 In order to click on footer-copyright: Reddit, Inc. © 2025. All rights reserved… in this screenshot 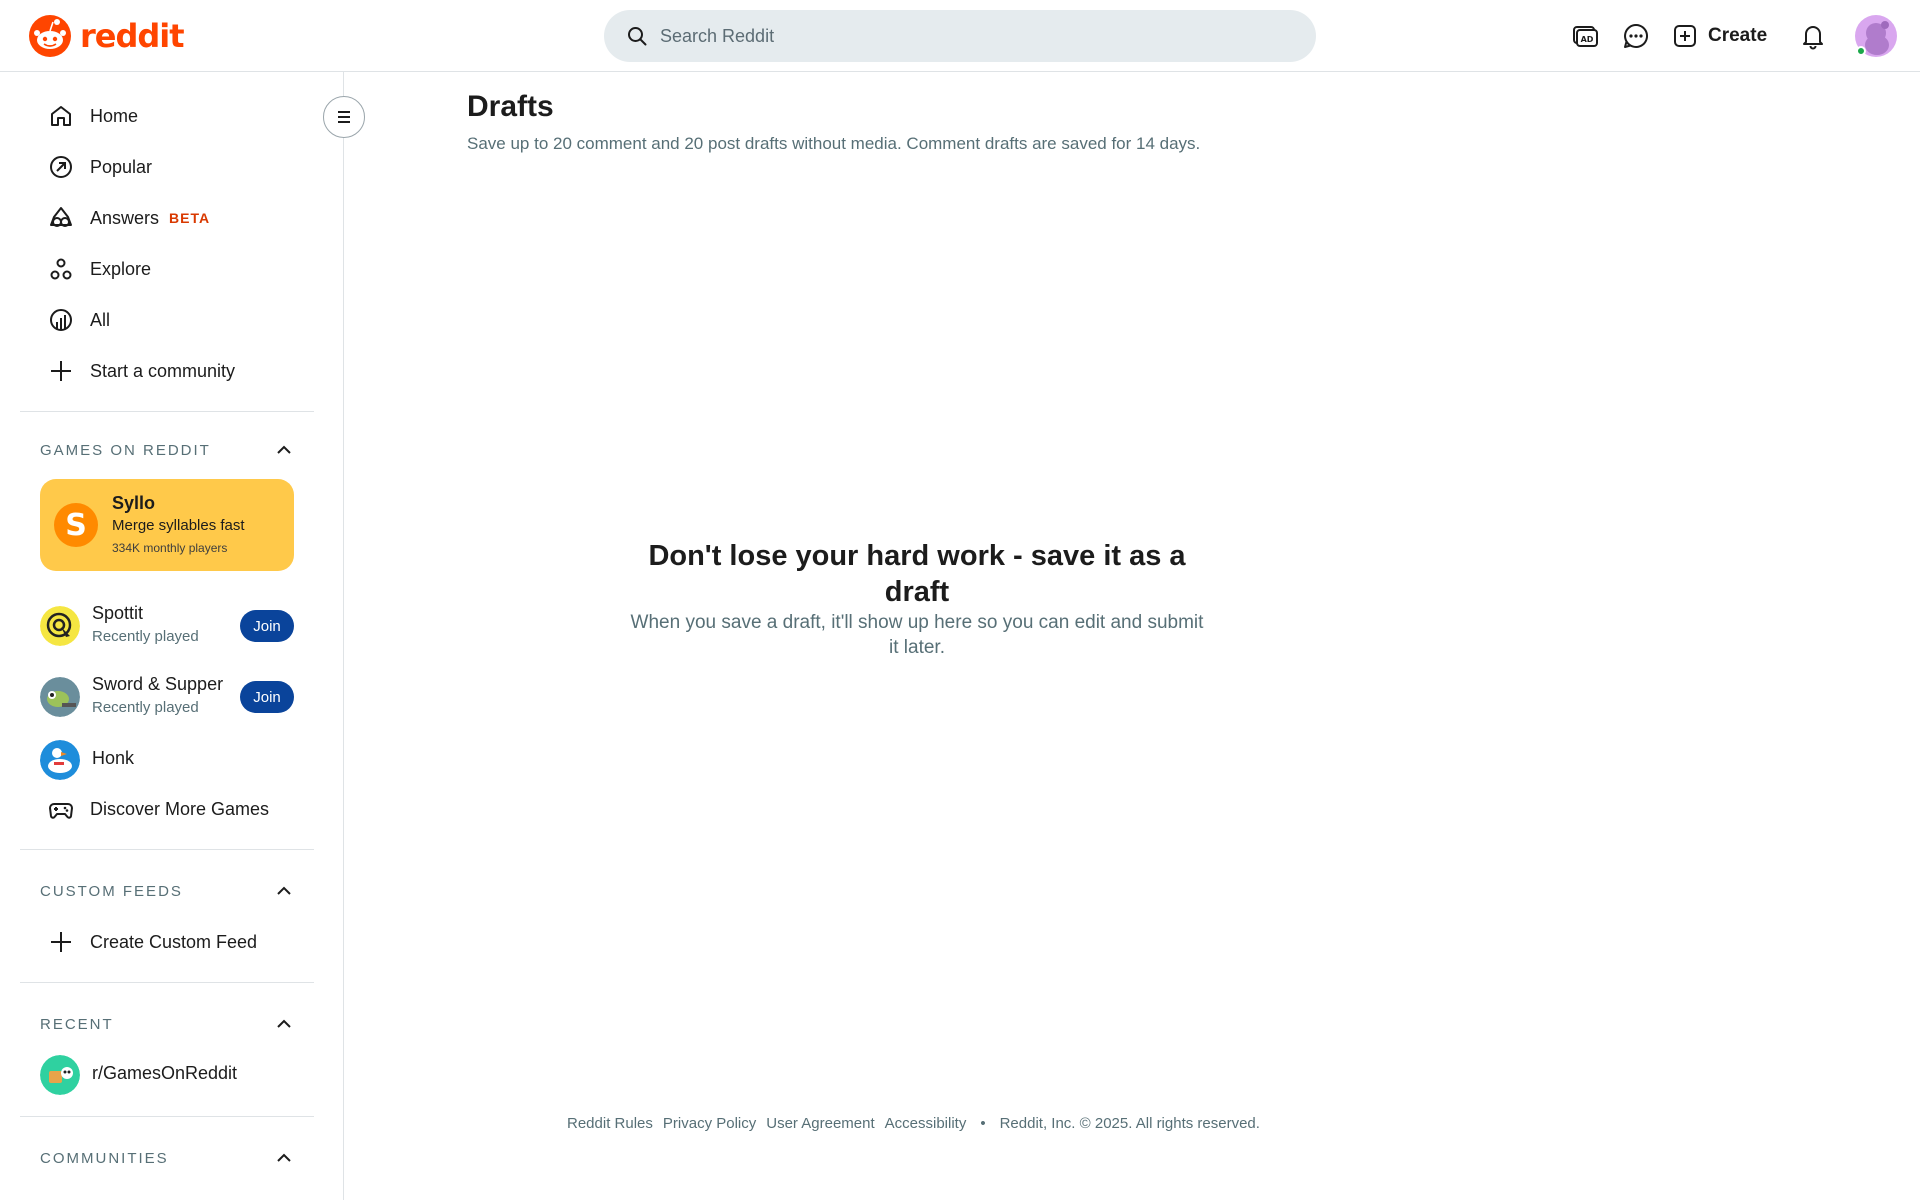, I will do `click(1129, 1123)`.